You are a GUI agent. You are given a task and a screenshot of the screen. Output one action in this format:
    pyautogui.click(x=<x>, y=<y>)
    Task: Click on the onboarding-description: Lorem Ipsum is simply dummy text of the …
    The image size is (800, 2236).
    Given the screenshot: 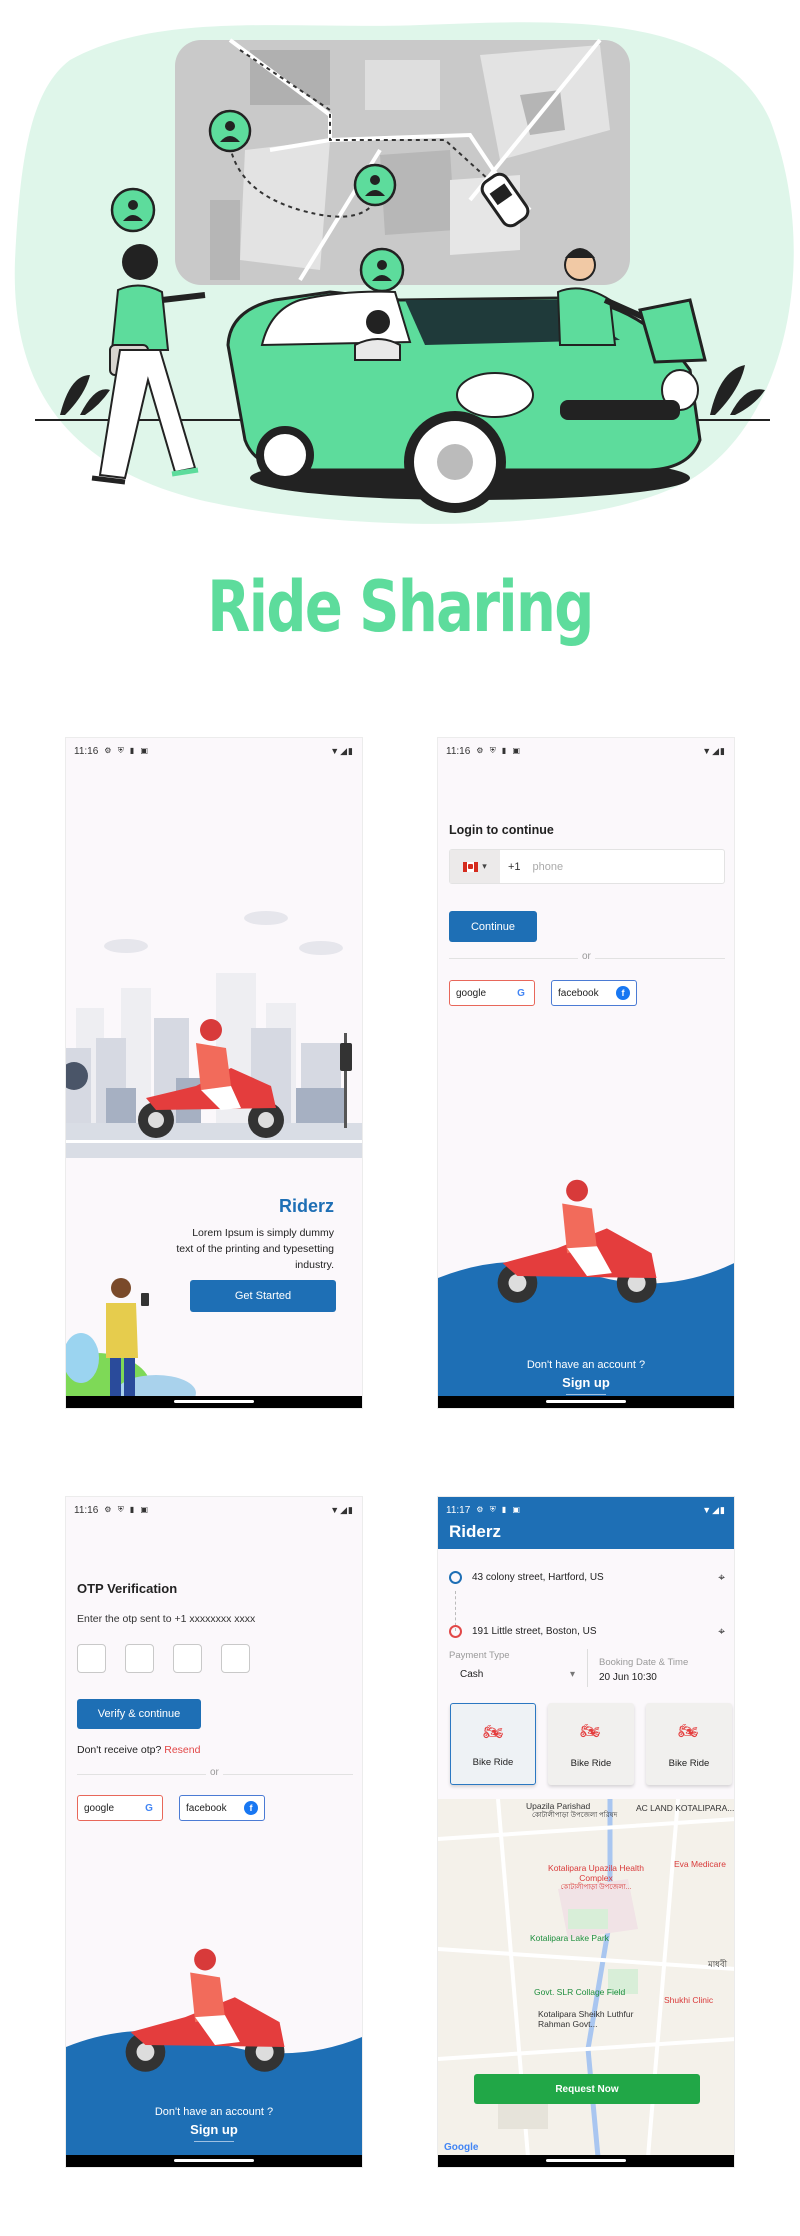 What is the action you would take?
    pyautogui.click(x=255, y=1249)
    